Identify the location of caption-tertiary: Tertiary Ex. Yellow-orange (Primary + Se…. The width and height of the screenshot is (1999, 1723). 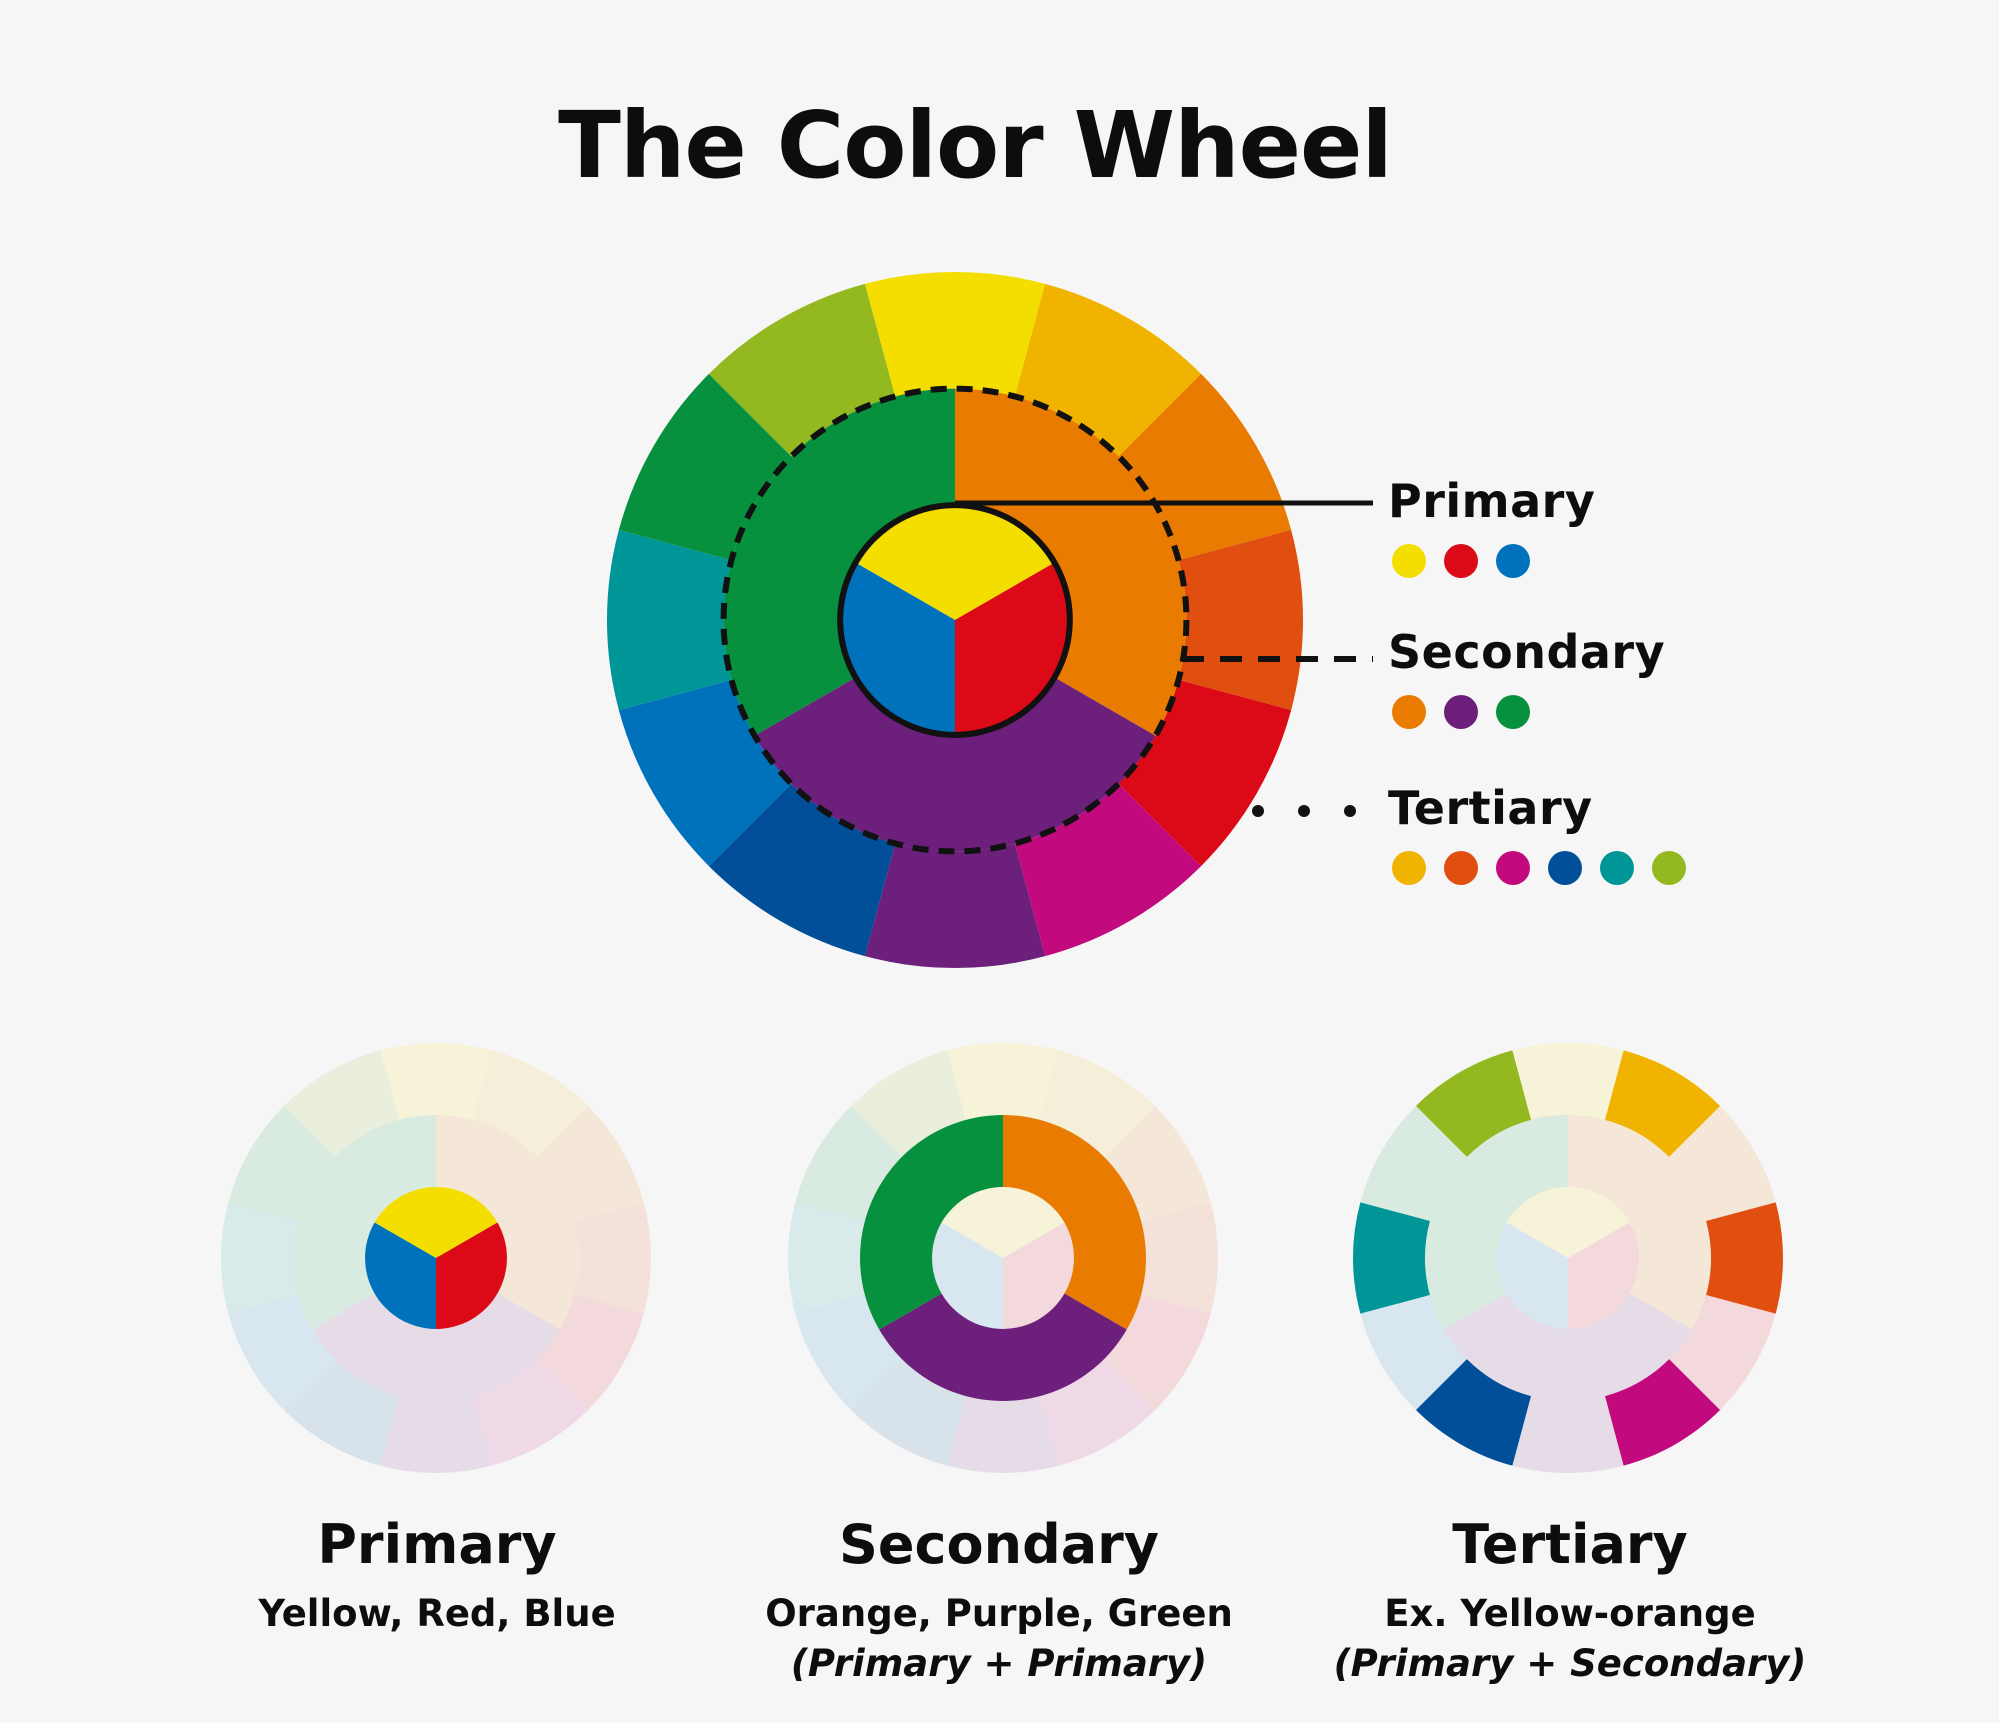
(1570, 1602).